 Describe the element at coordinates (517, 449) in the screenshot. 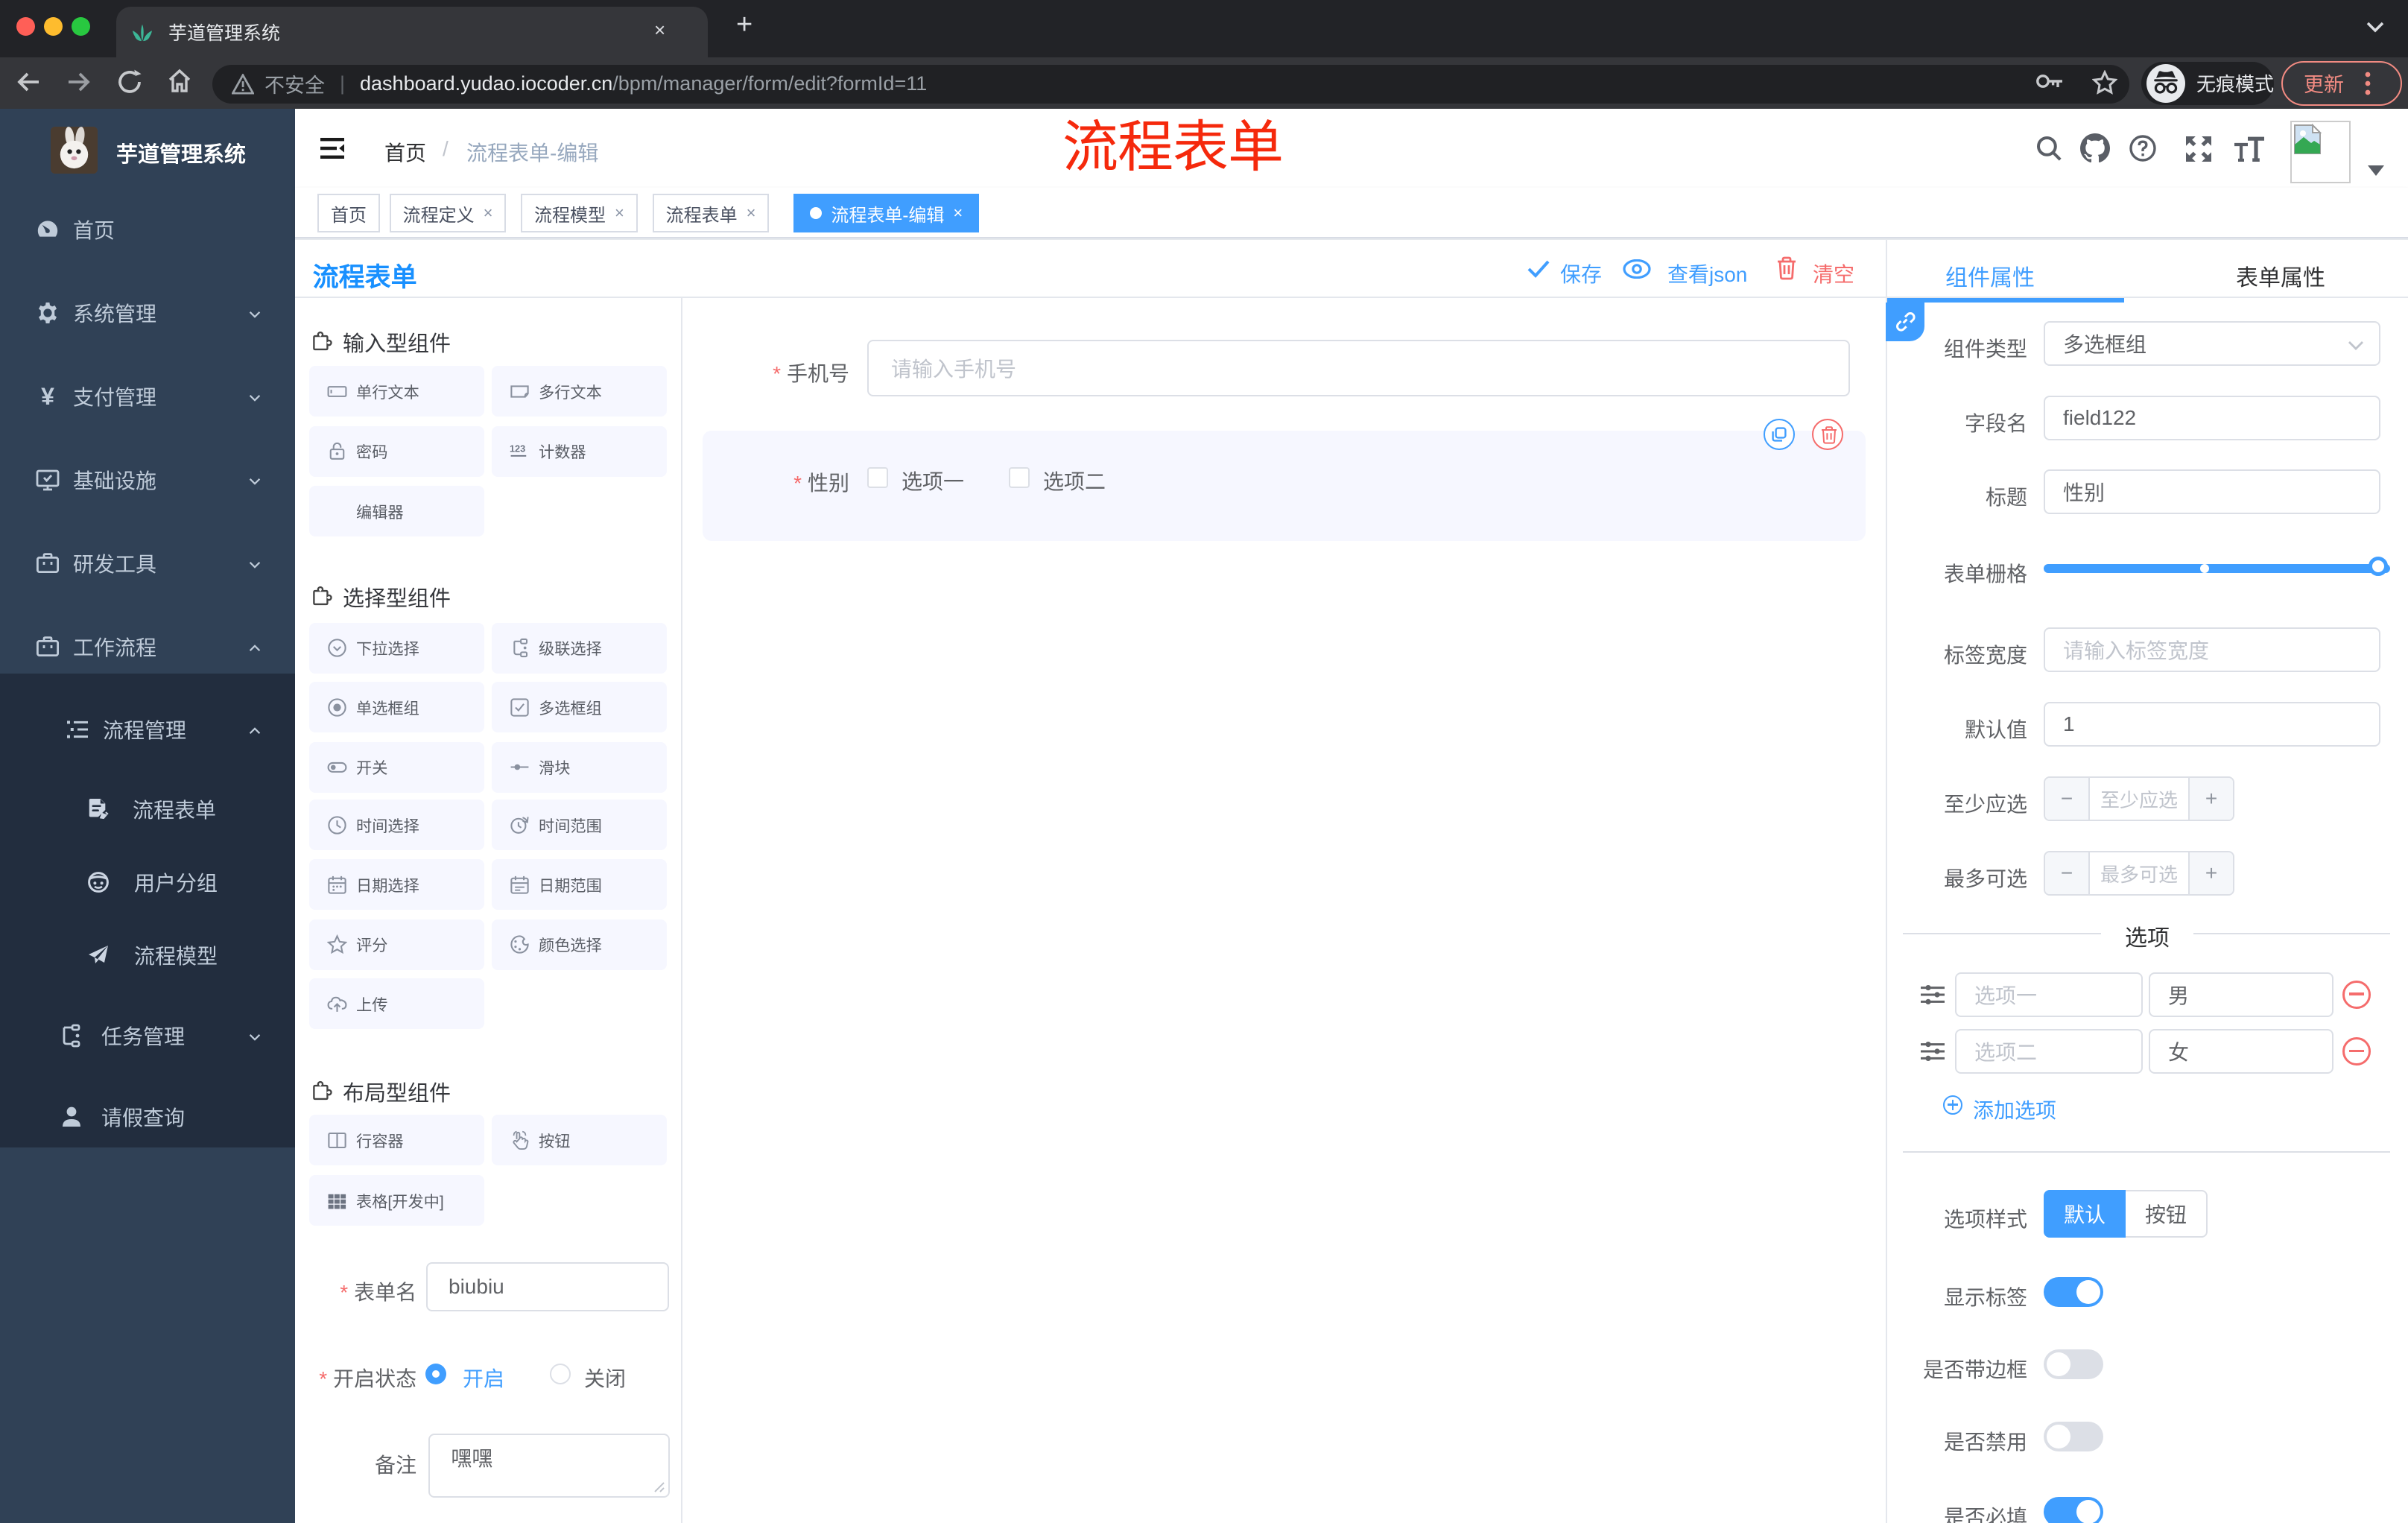

I see `svg-text: 123` at that location.